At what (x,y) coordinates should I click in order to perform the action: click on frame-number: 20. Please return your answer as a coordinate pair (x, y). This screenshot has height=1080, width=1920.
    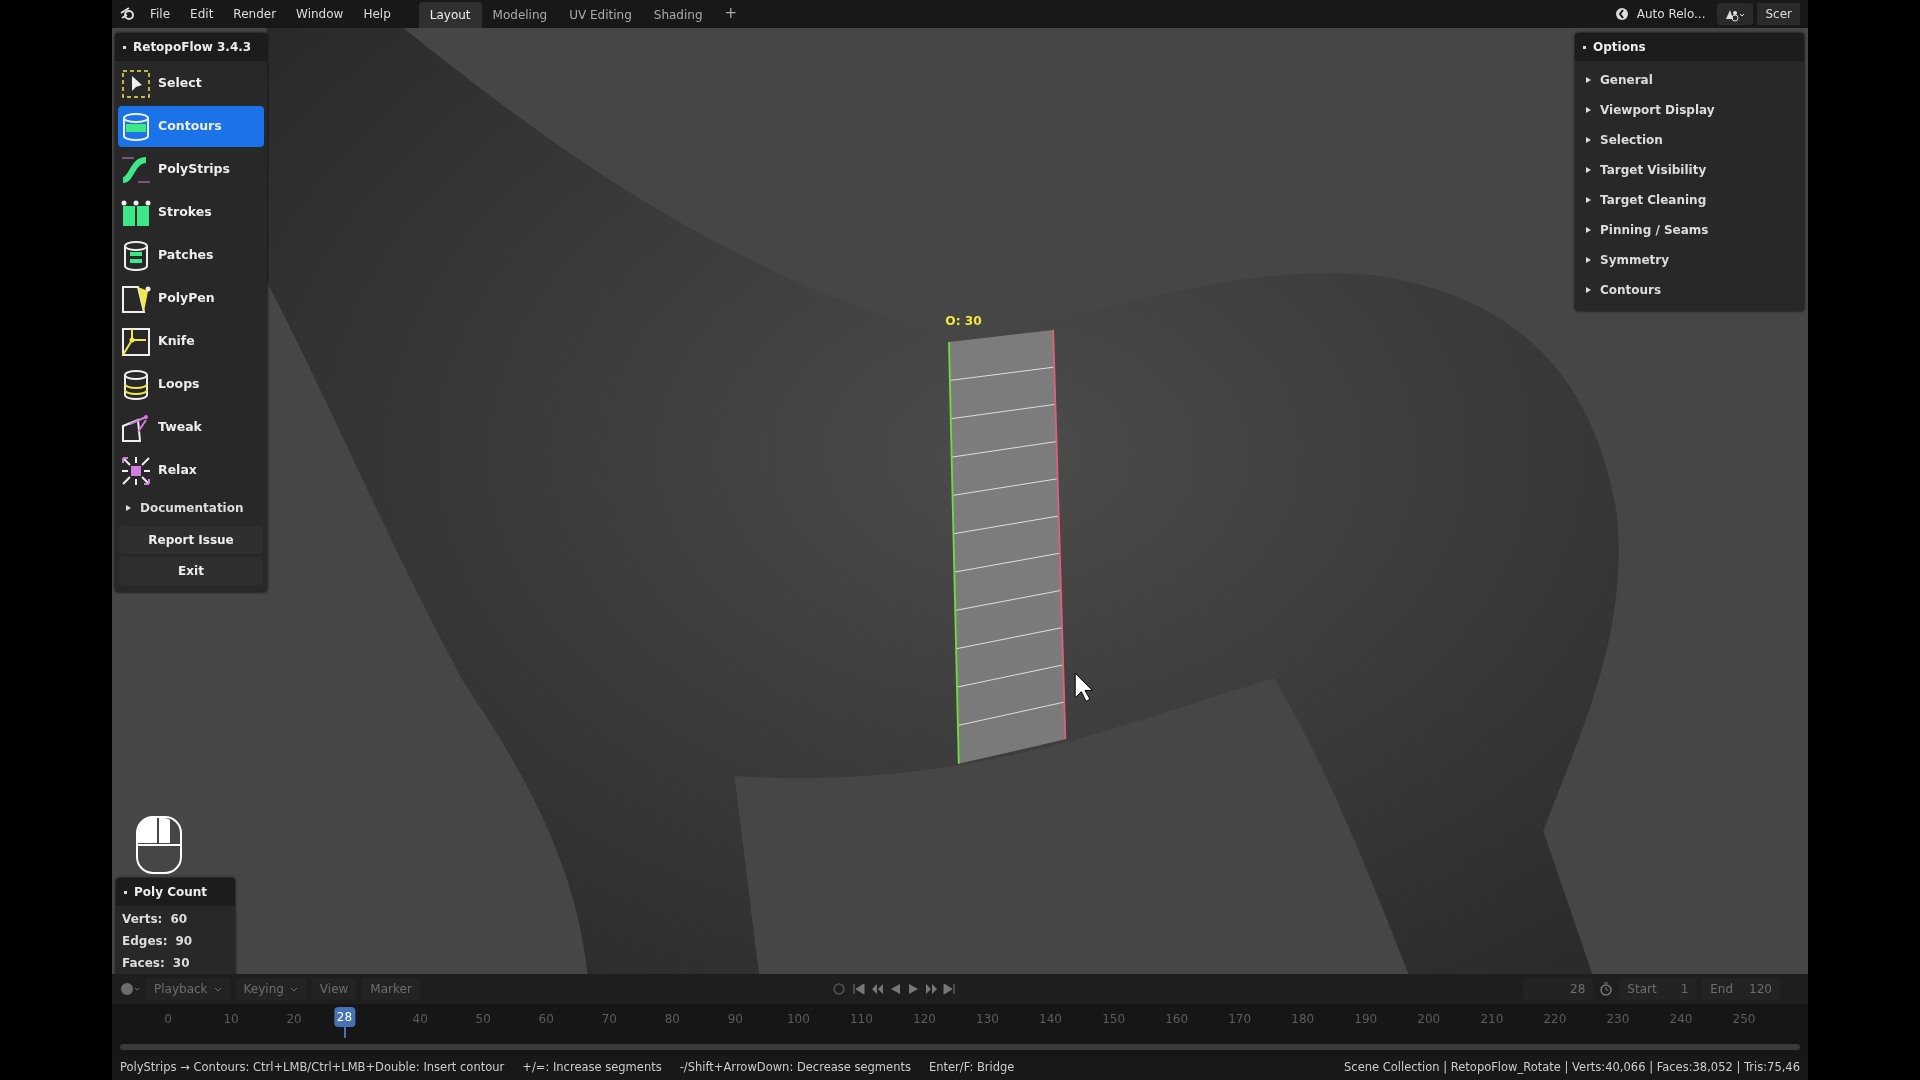
    Looking at the image, I should click on (294, 1019).